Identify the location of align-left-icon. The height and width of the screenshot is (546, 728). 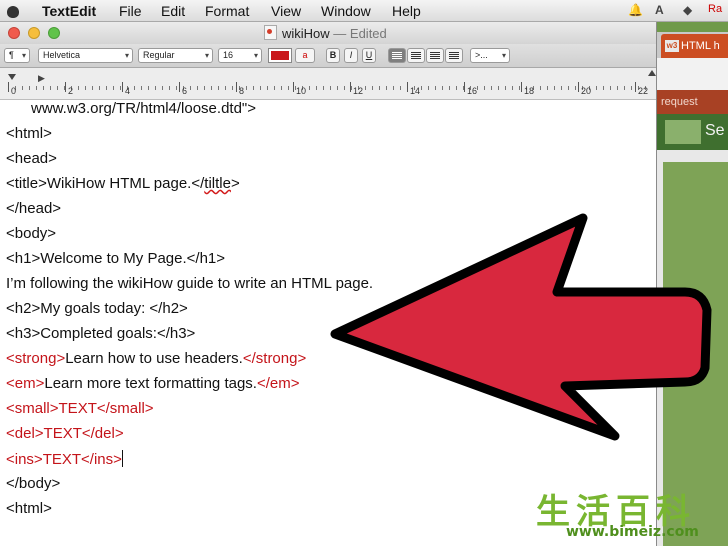
(397, 55).